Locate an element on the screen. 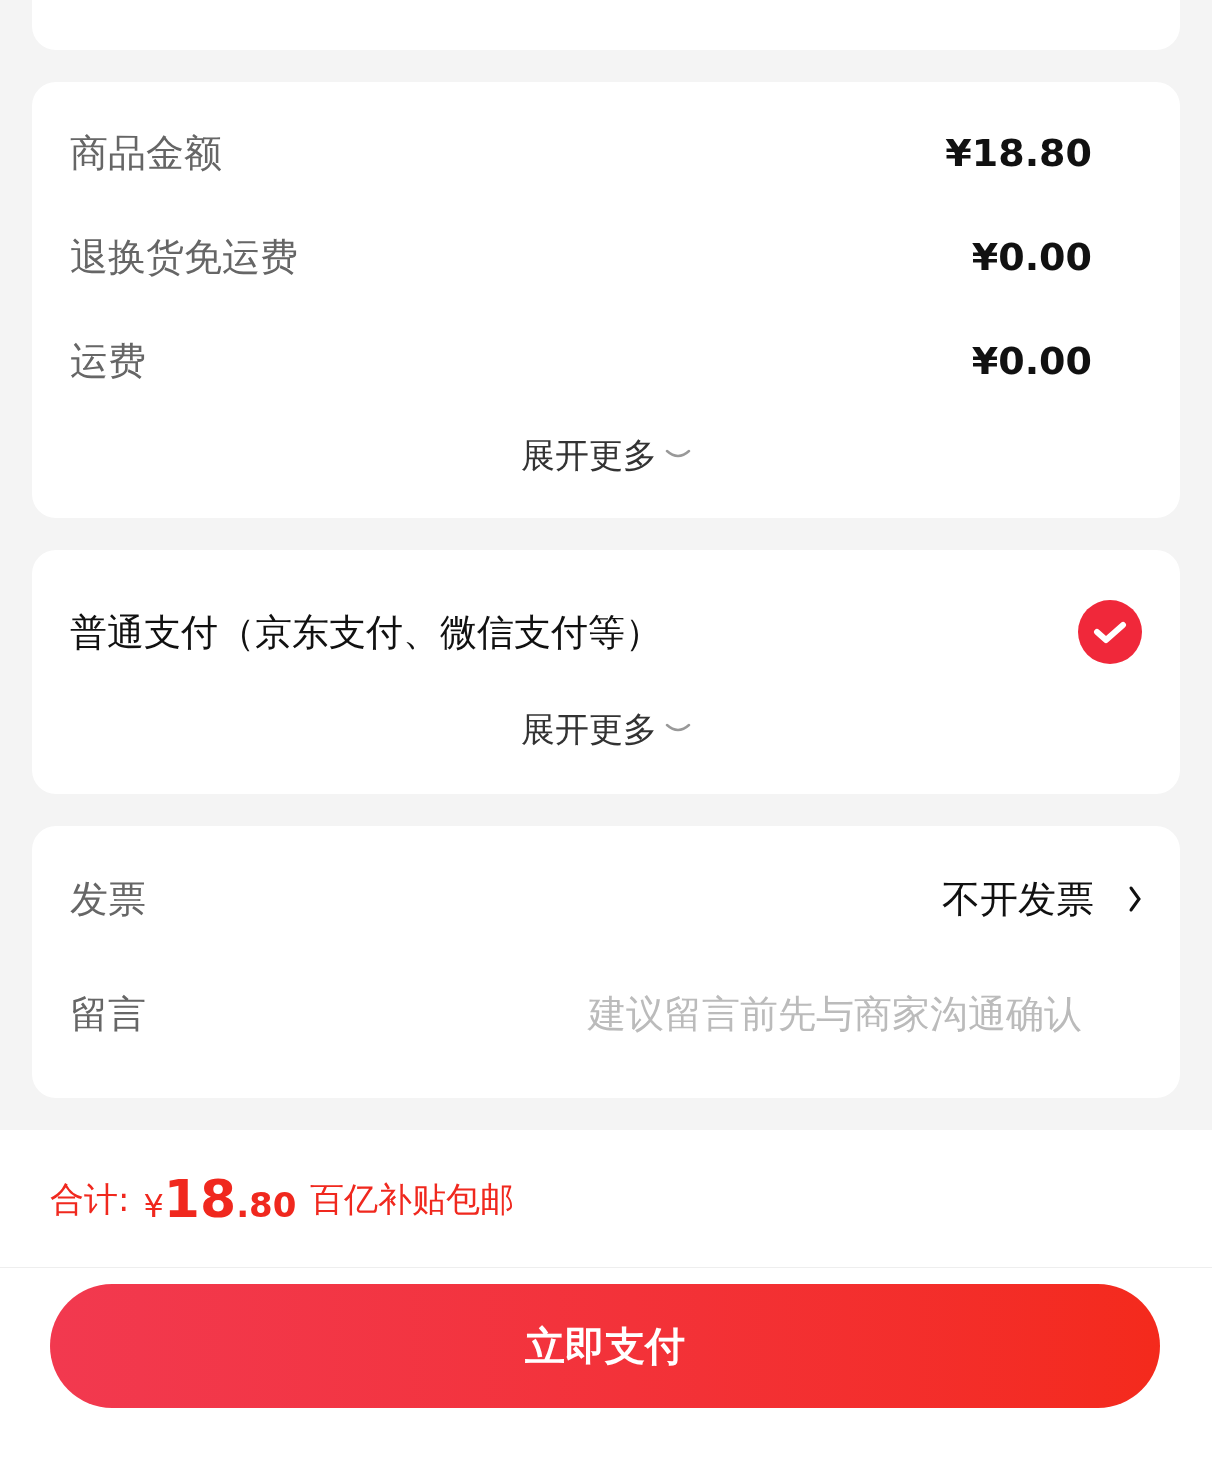 The image size is (1212, 1463). fee-label: 商品金额 is located at coordinates (146, 153).